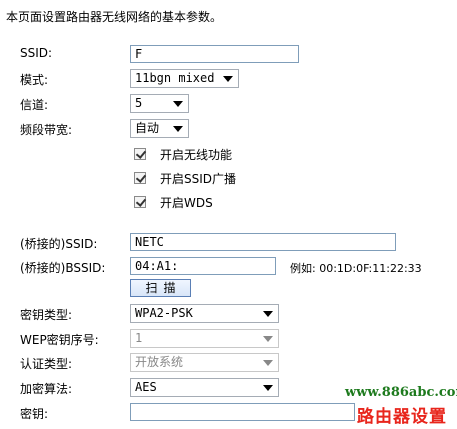 The width and height of the screenshot is (457, 429). I want to click on key-type-label: 密钥类型:, so click(46, 315).